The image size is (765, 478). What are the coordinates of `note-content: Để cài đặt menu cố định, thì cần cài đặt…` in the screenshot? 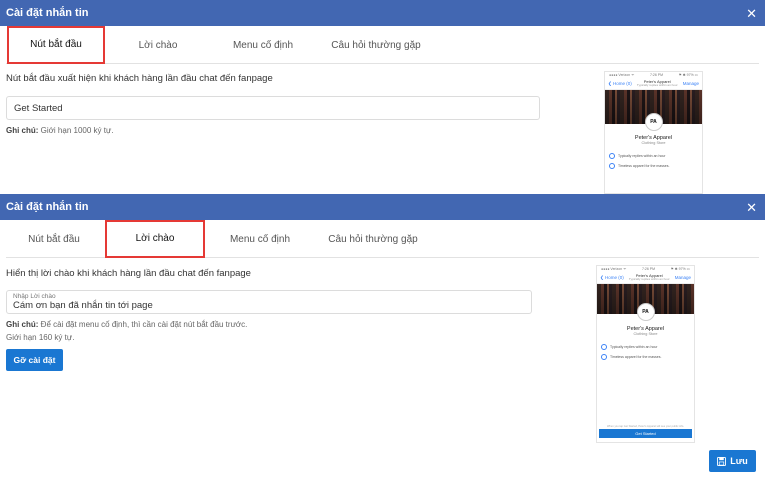 It's located at (143, 324).